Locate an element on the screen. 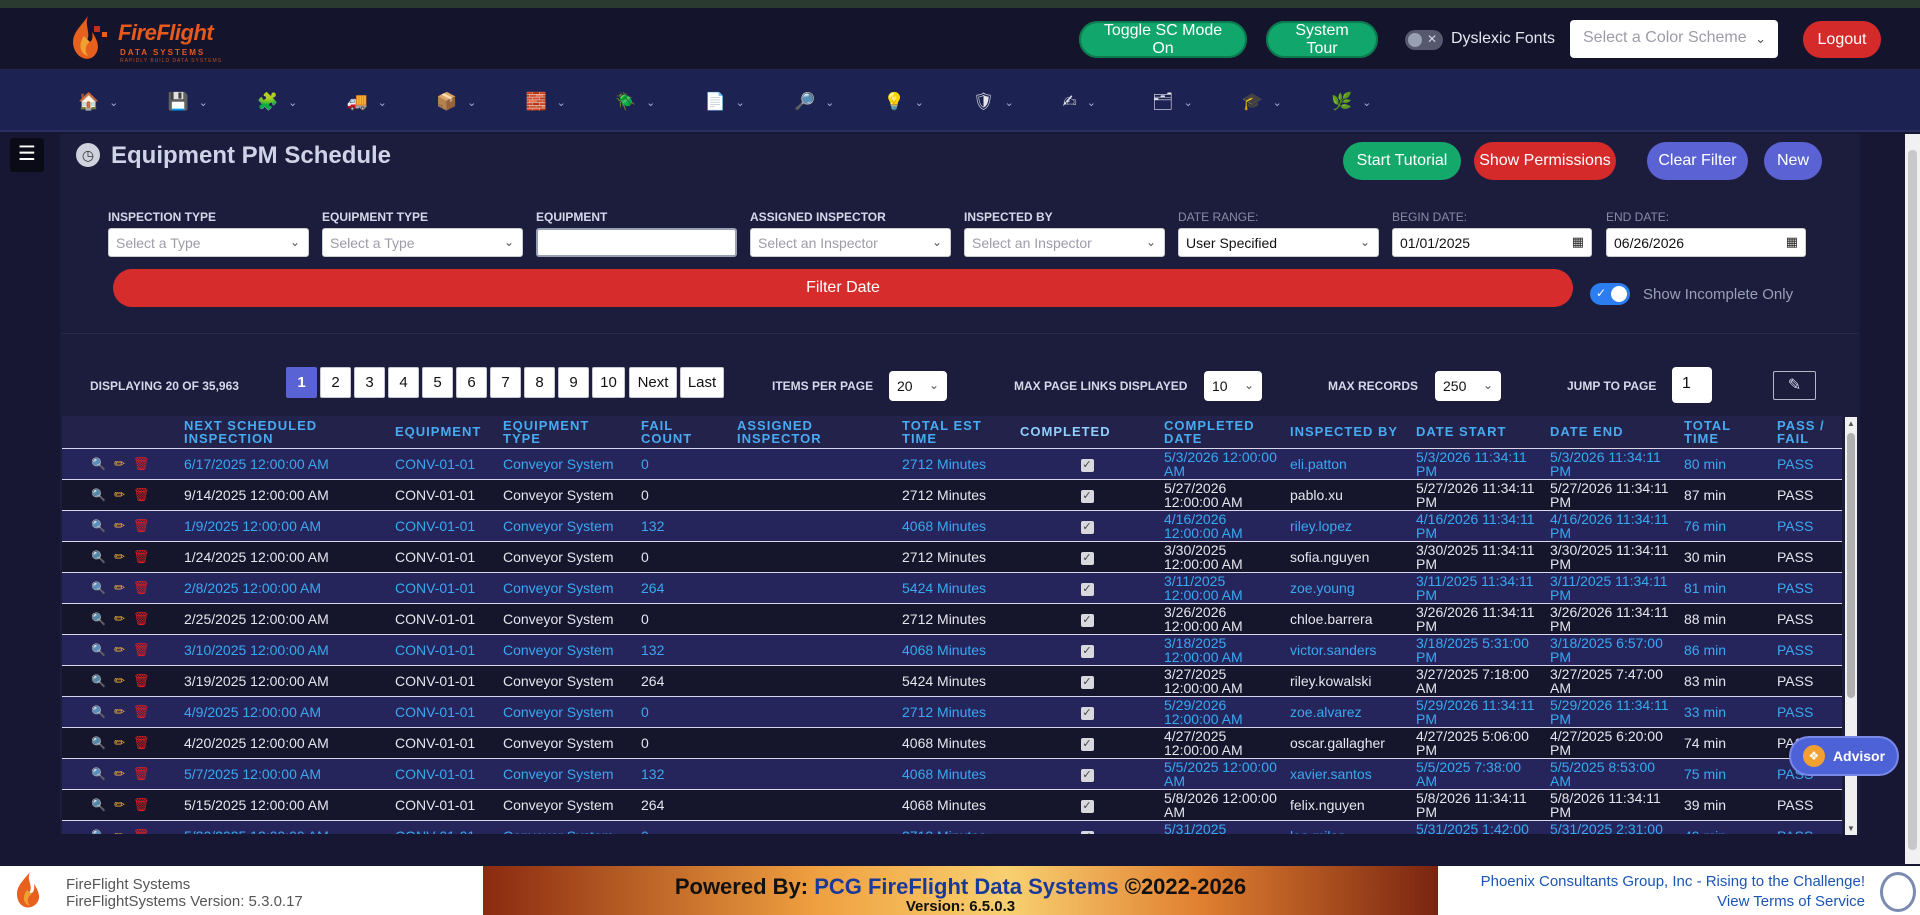  column-header: EQUIPMENT TYPE is located at coordinates (567, 432).